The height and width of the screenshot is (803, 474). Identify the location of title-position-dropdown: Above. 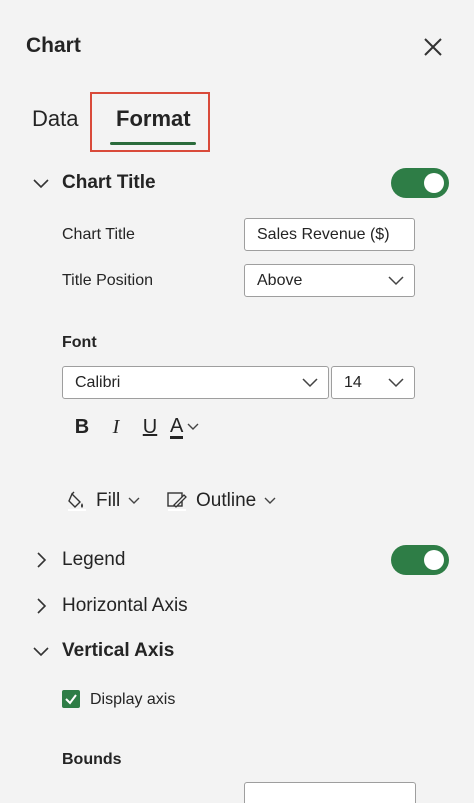
(329, 280).